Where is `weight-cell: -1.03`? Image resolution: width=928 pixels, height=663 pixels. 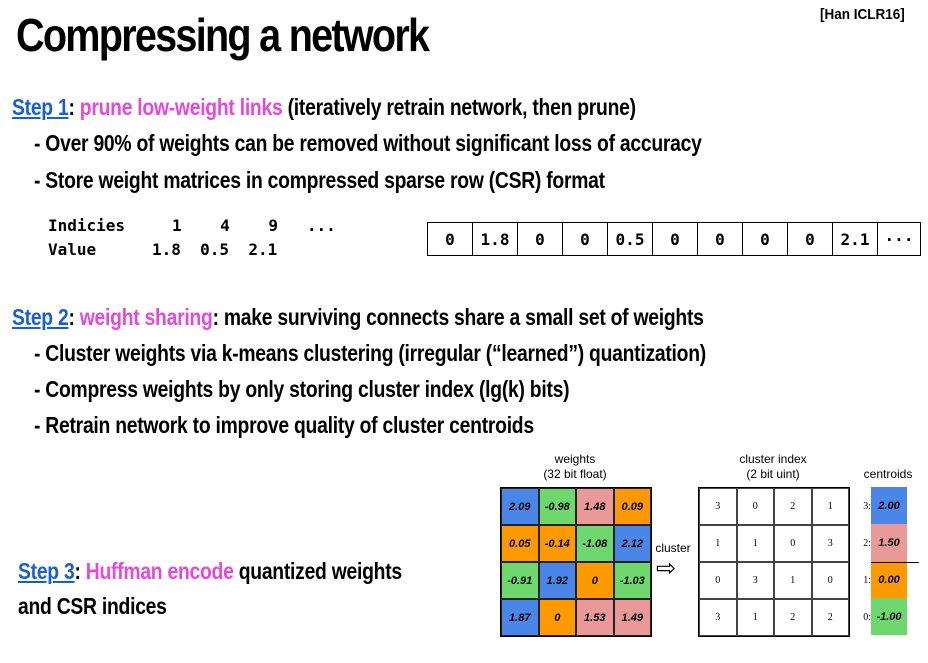
weight-cell: -1.03 is located at coordinates (632, 580).